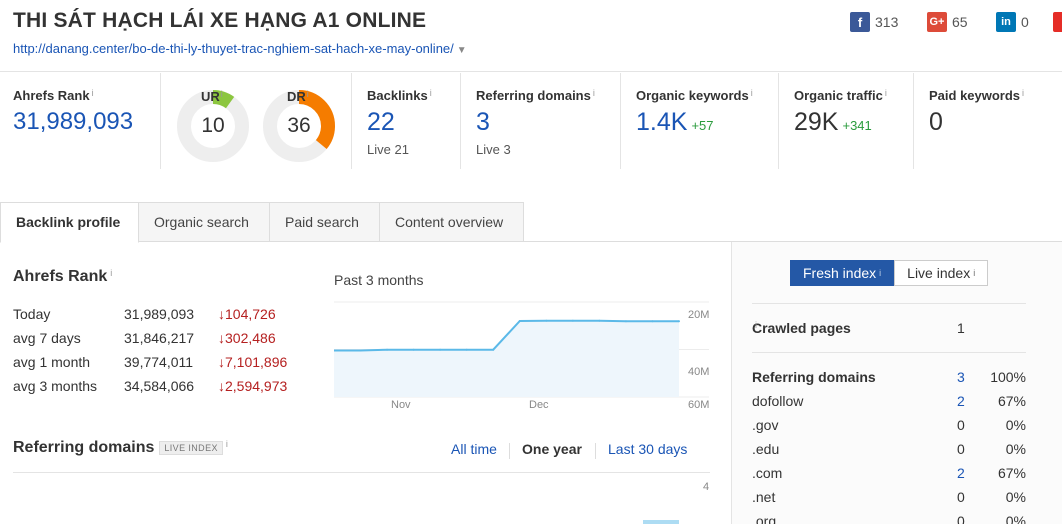 This screenshot has height=524, width=1062. What do you see at coordinates (961, 377) in the screenshot?
I see `stats-row-value: 3` at bounding box center [961, 377].